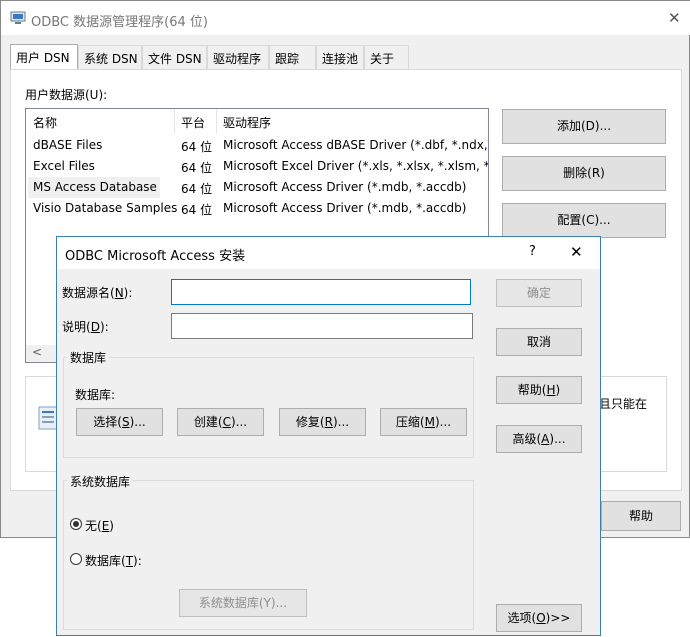 This screenshot has height=637, width=690. What do you see at coordinates (292, 57) in the screenshot?
I see `tab-tracing: 跟踪` at bounding box center [292, 57].